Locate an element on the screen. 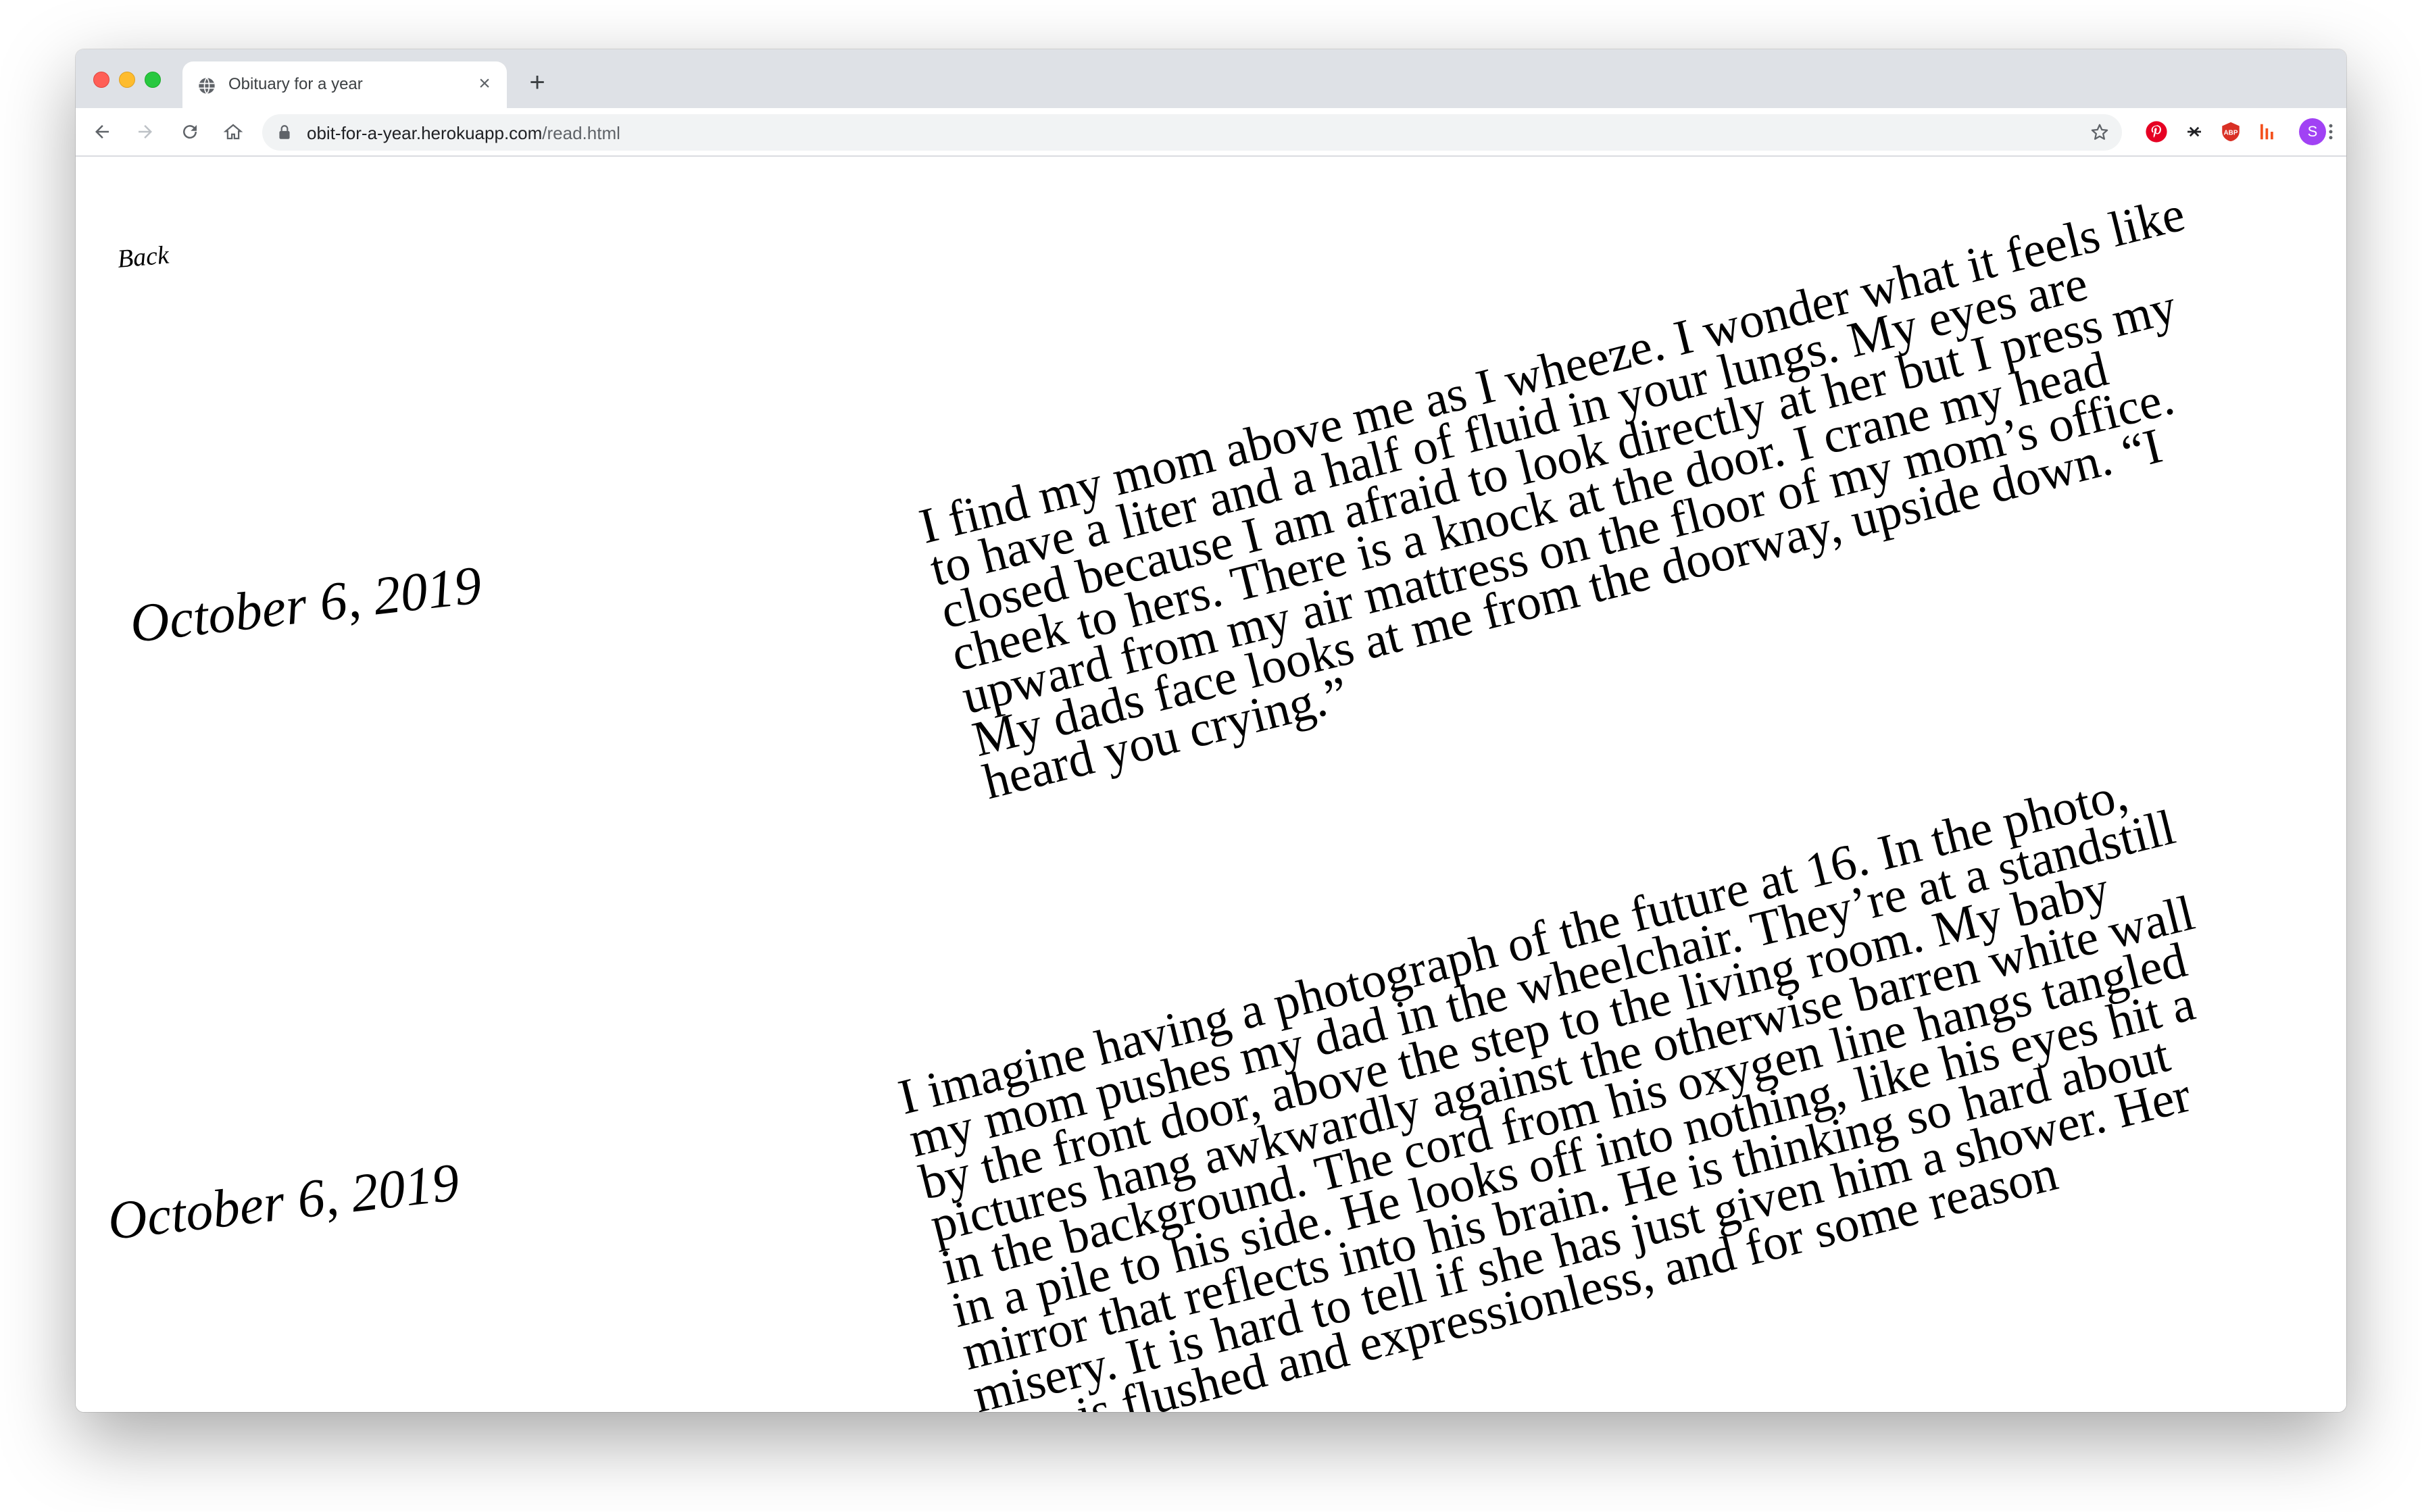  lock-icon is located at coordinates (284, 132).